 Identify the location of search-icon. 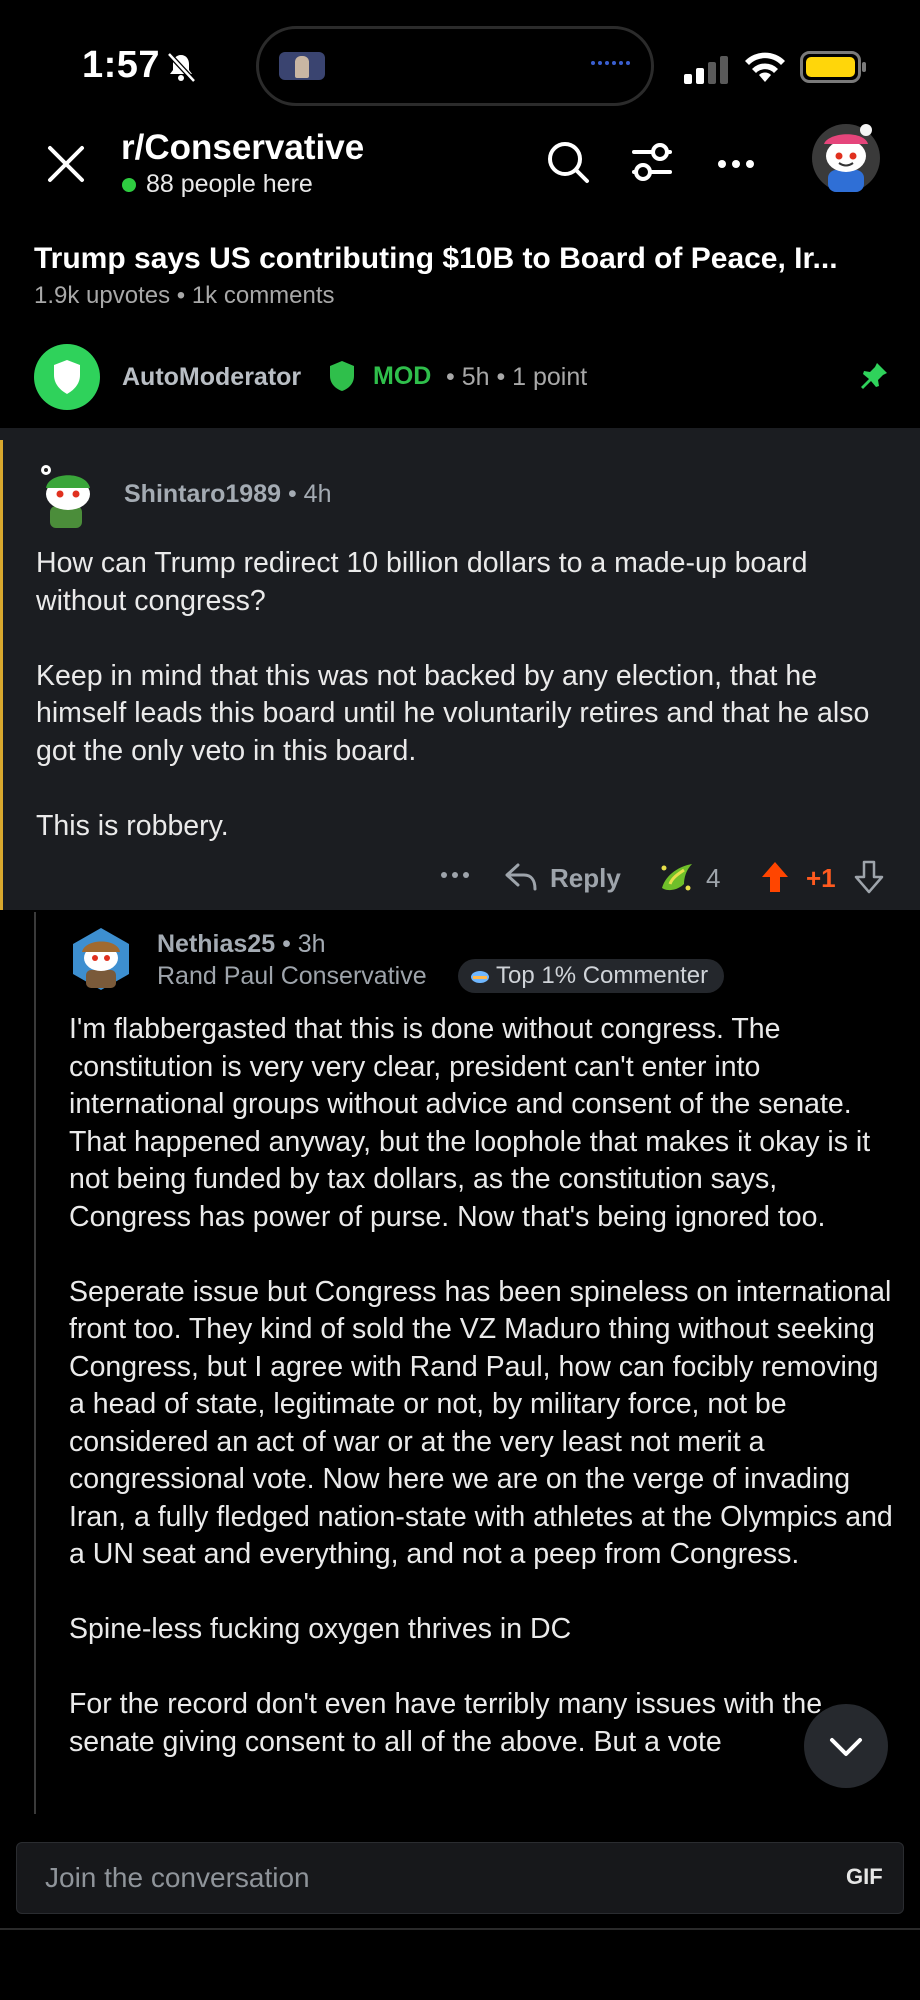
(568, 162).